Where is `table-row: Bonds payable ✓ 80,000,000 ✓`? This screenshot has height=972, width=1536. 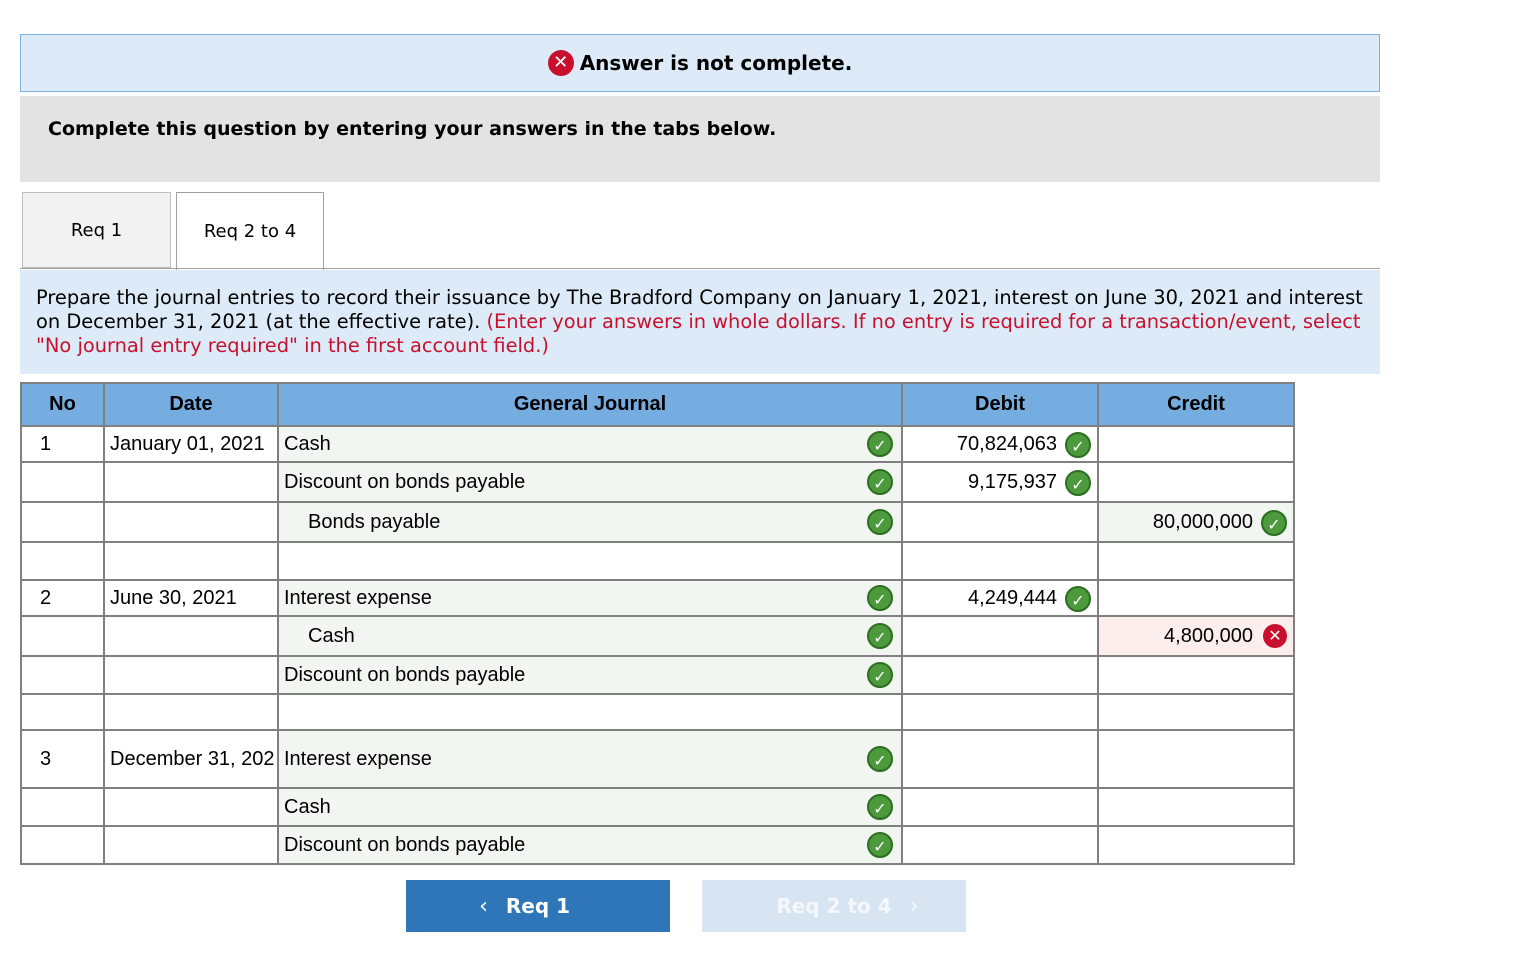 table-row: Bonds payable ✓ 80,000,000 ✓ is located at coordinates (657, 522).